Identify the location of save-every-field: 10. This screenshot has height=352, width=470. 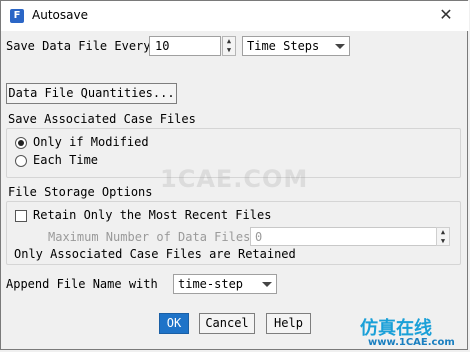
(185, 46).